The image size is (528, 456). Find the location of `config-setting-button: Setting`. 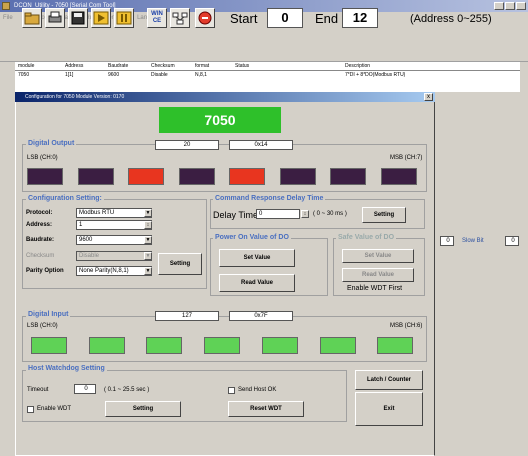

config-setting-button: Setting is located at coordinates (180, 264).